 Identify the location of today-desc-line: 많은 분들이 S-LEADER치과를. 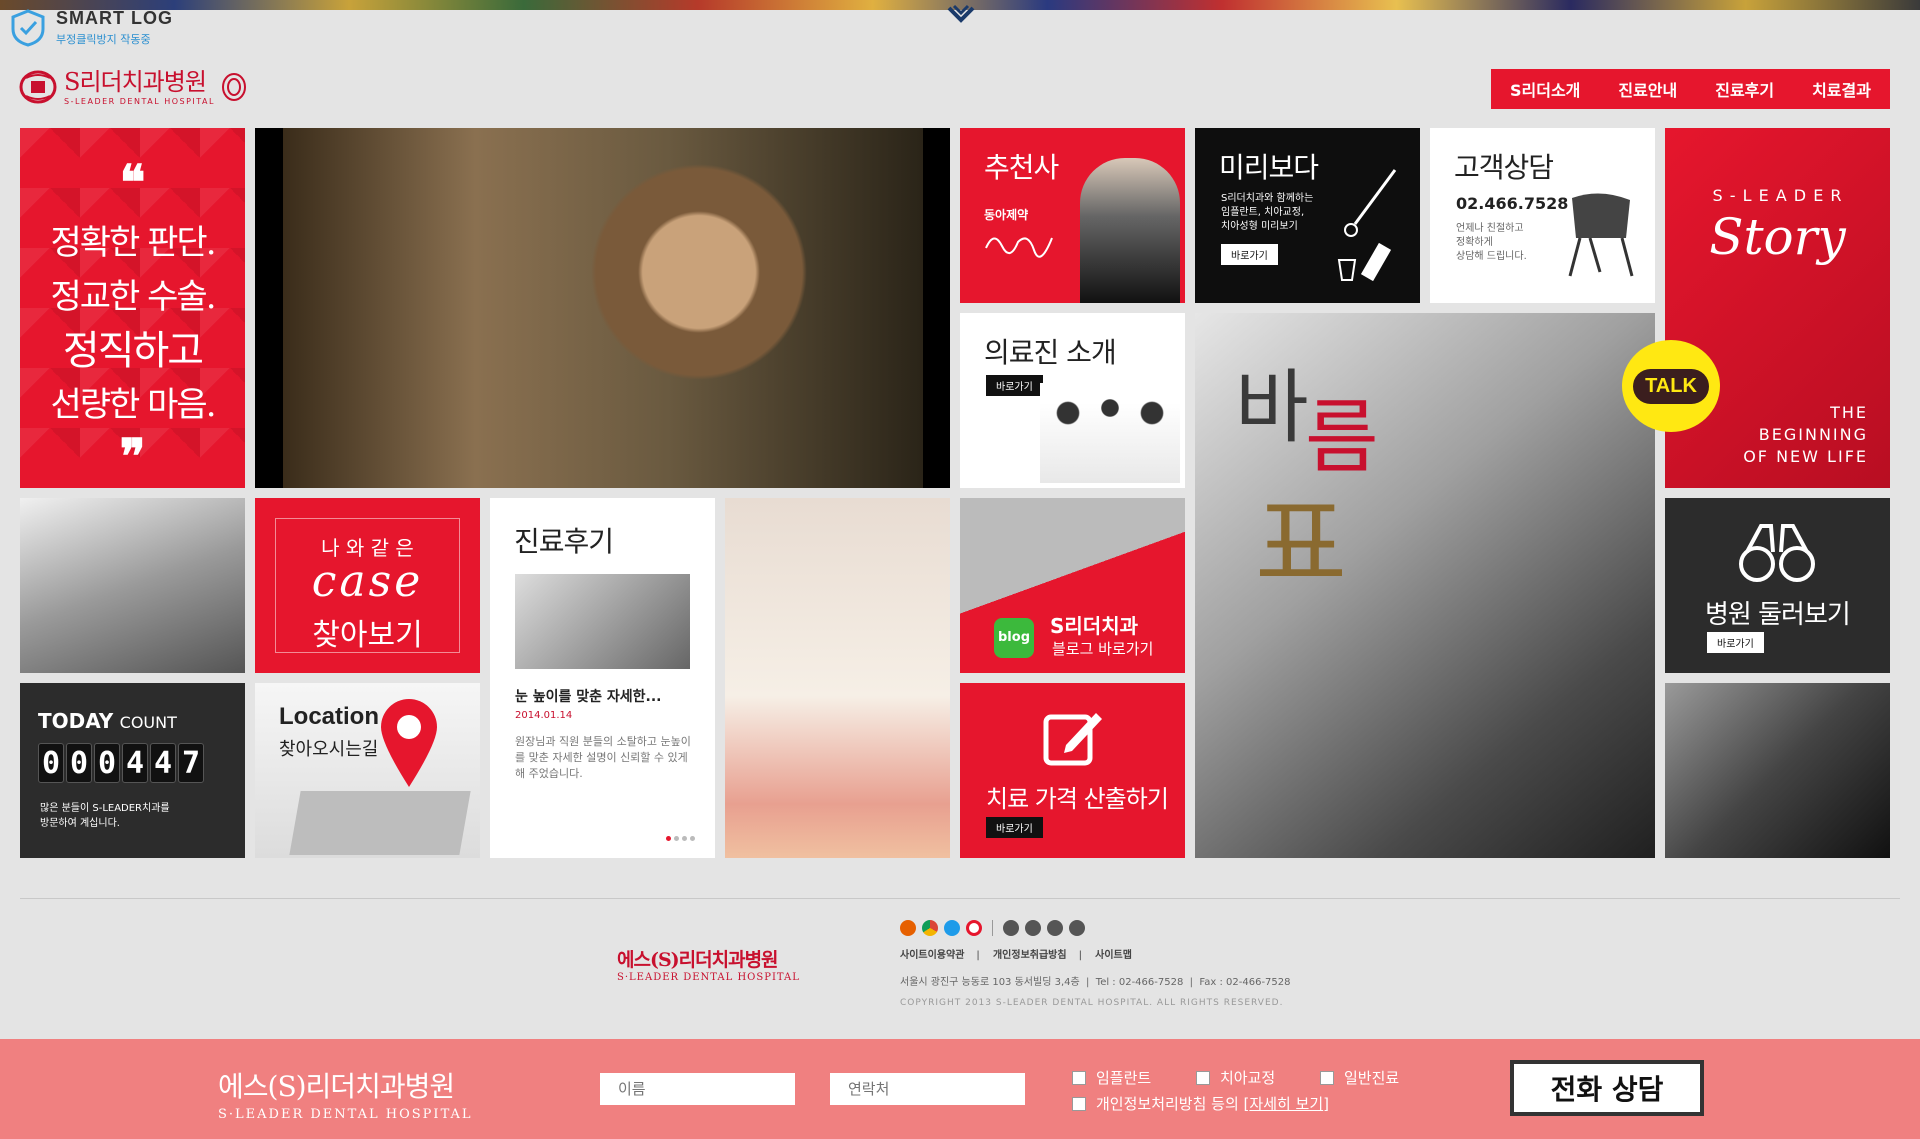
(105, 808).